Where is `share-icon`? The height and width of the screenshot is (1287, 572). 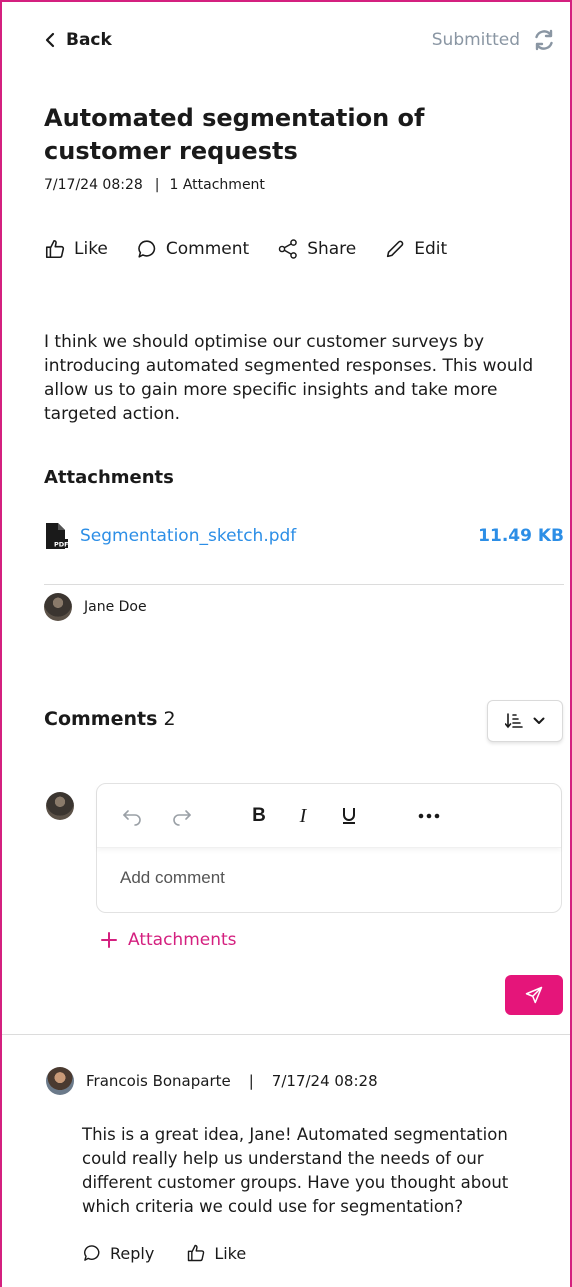
share-icon is located at coordinates (288, 249).